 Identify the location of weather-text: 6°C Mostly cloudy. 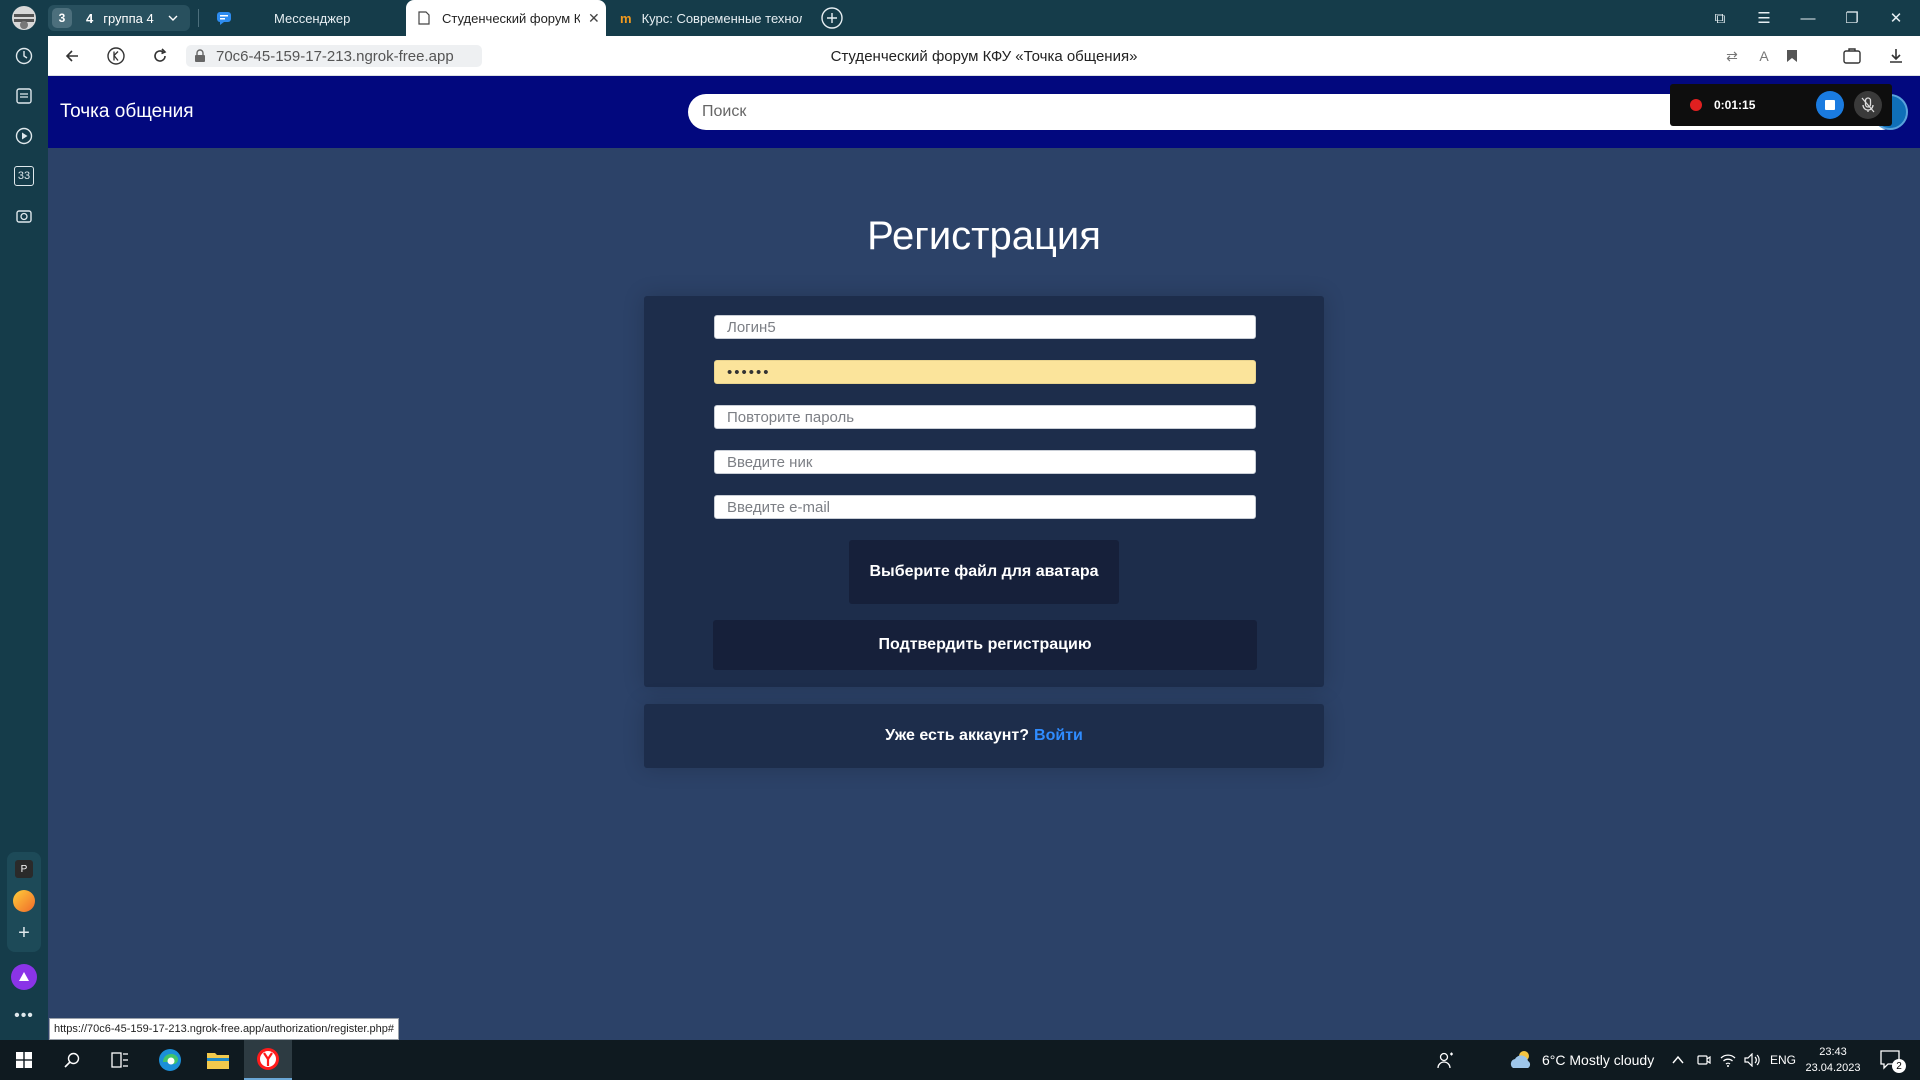
(1598, 1060).